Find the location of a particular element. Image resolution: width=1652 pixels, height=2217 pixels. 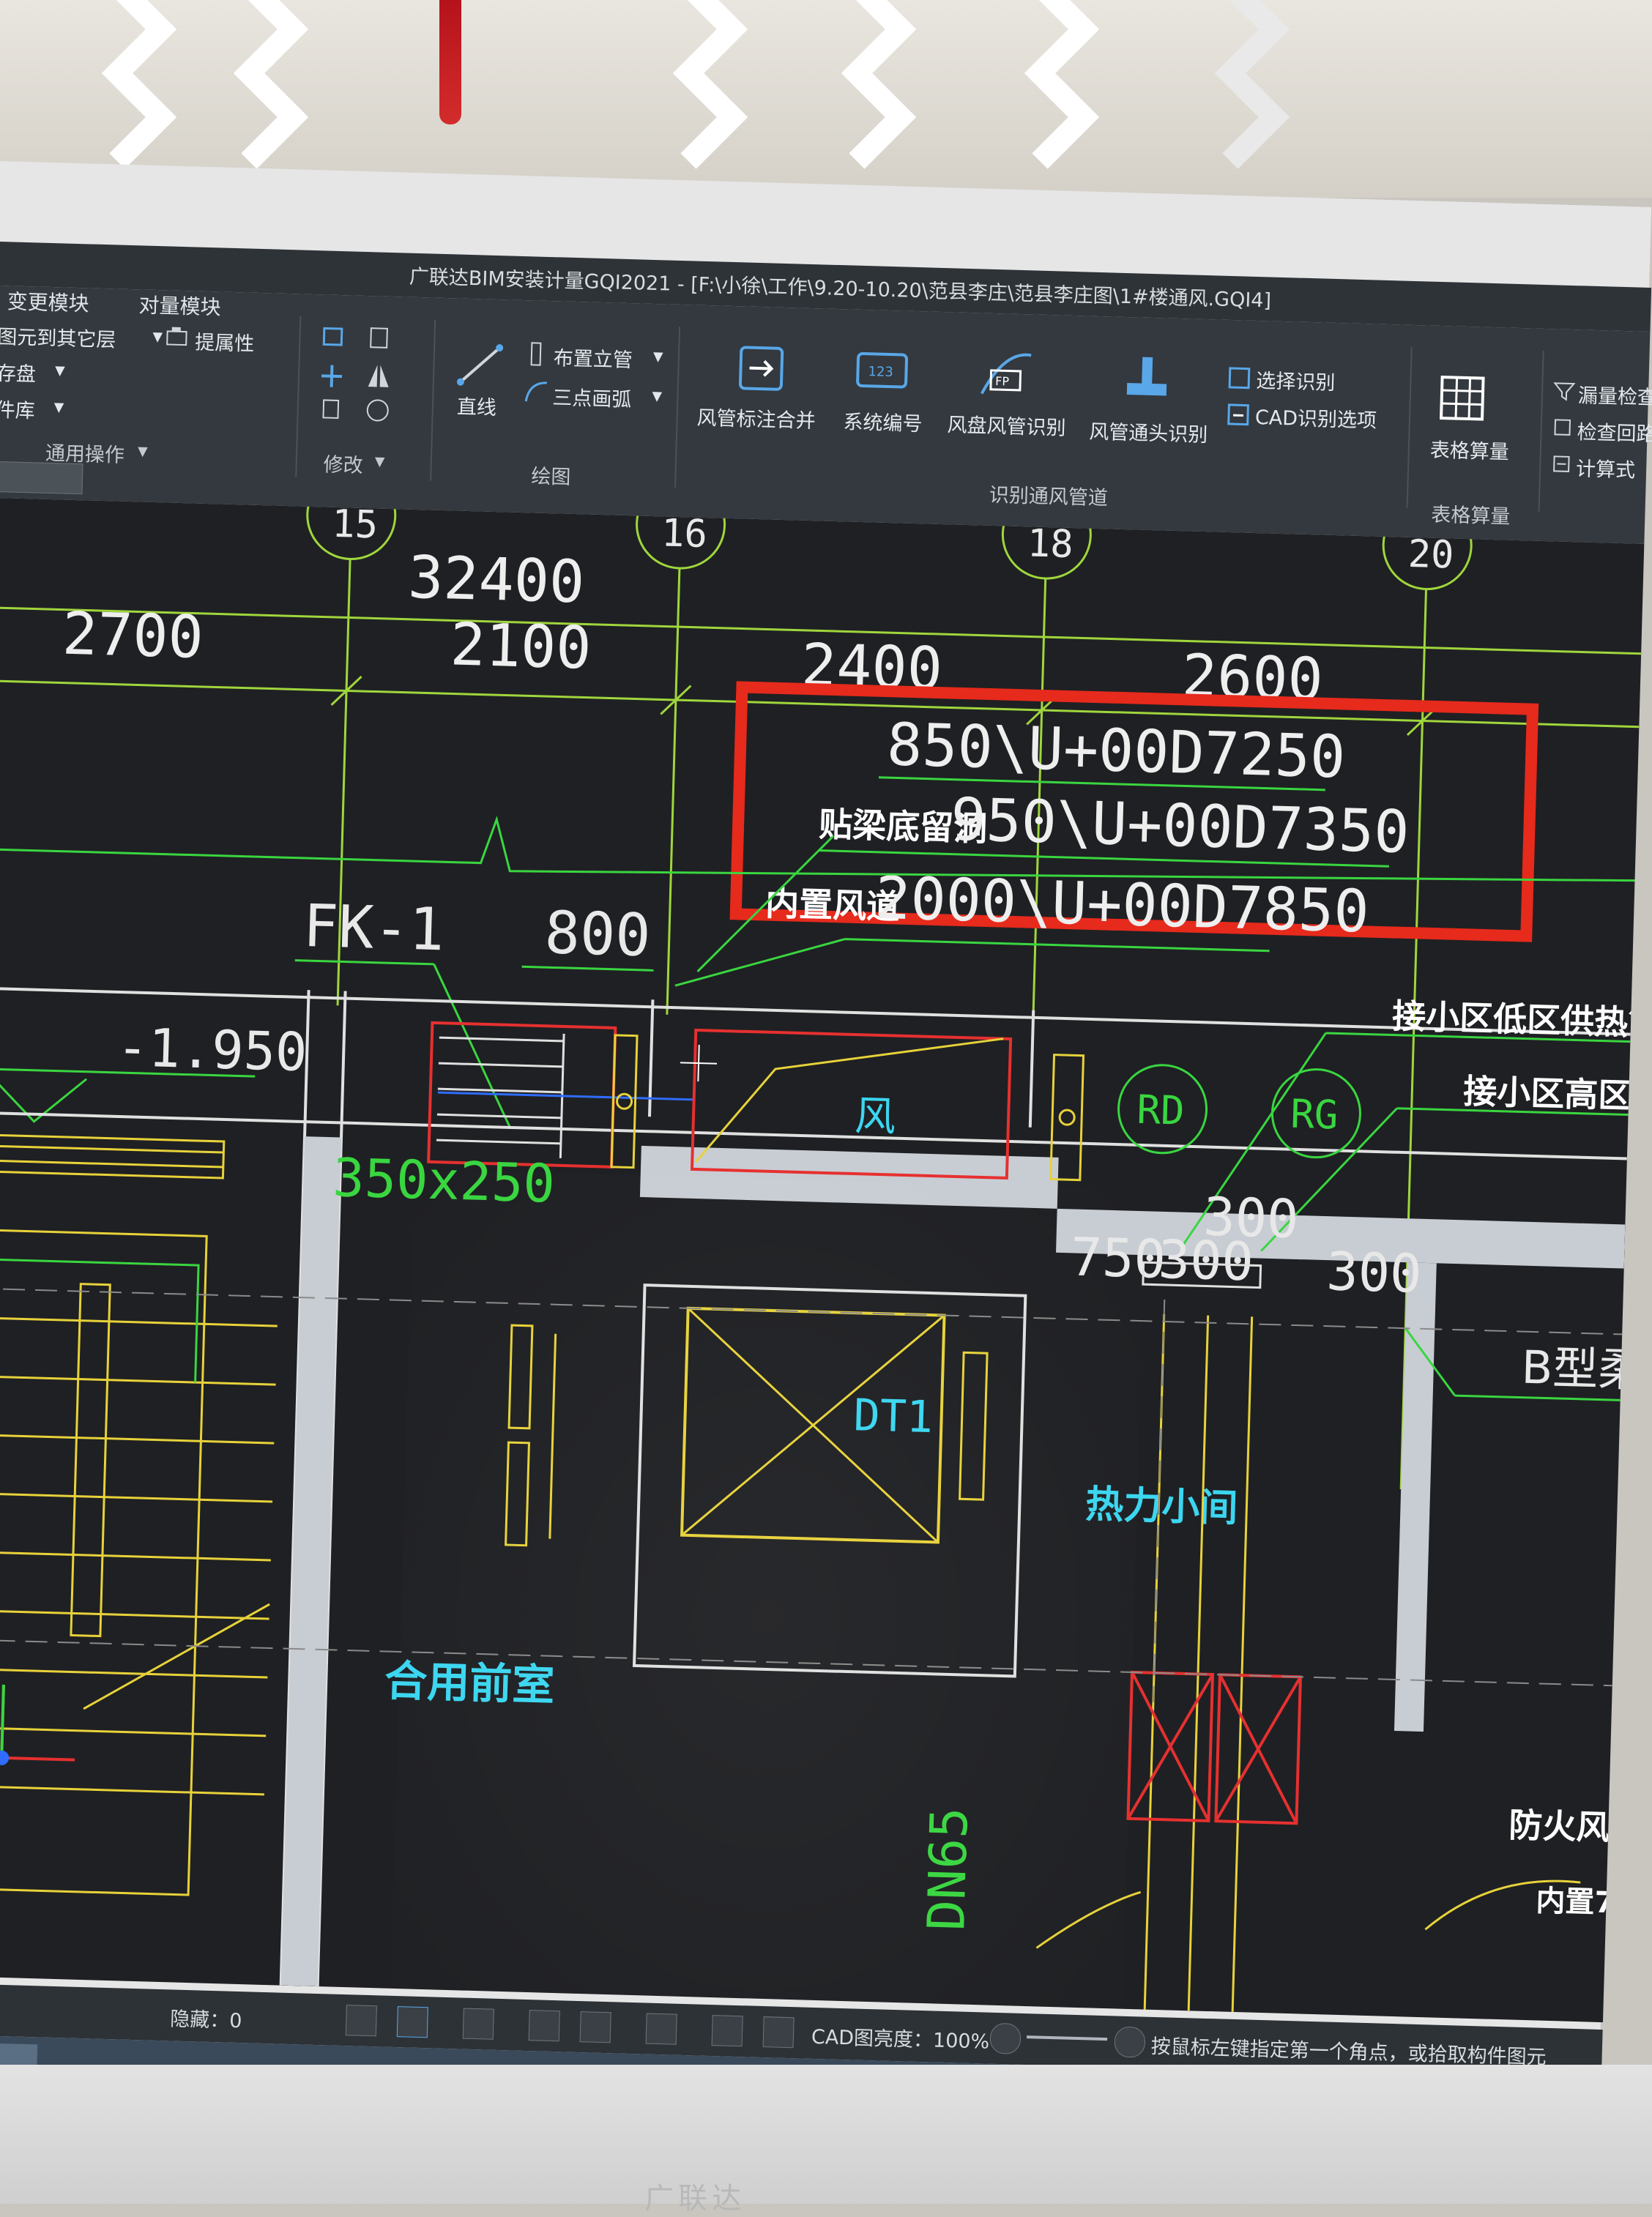

cad-brightness: CAD图亮度：100% is located at coordinates (900, 2038).